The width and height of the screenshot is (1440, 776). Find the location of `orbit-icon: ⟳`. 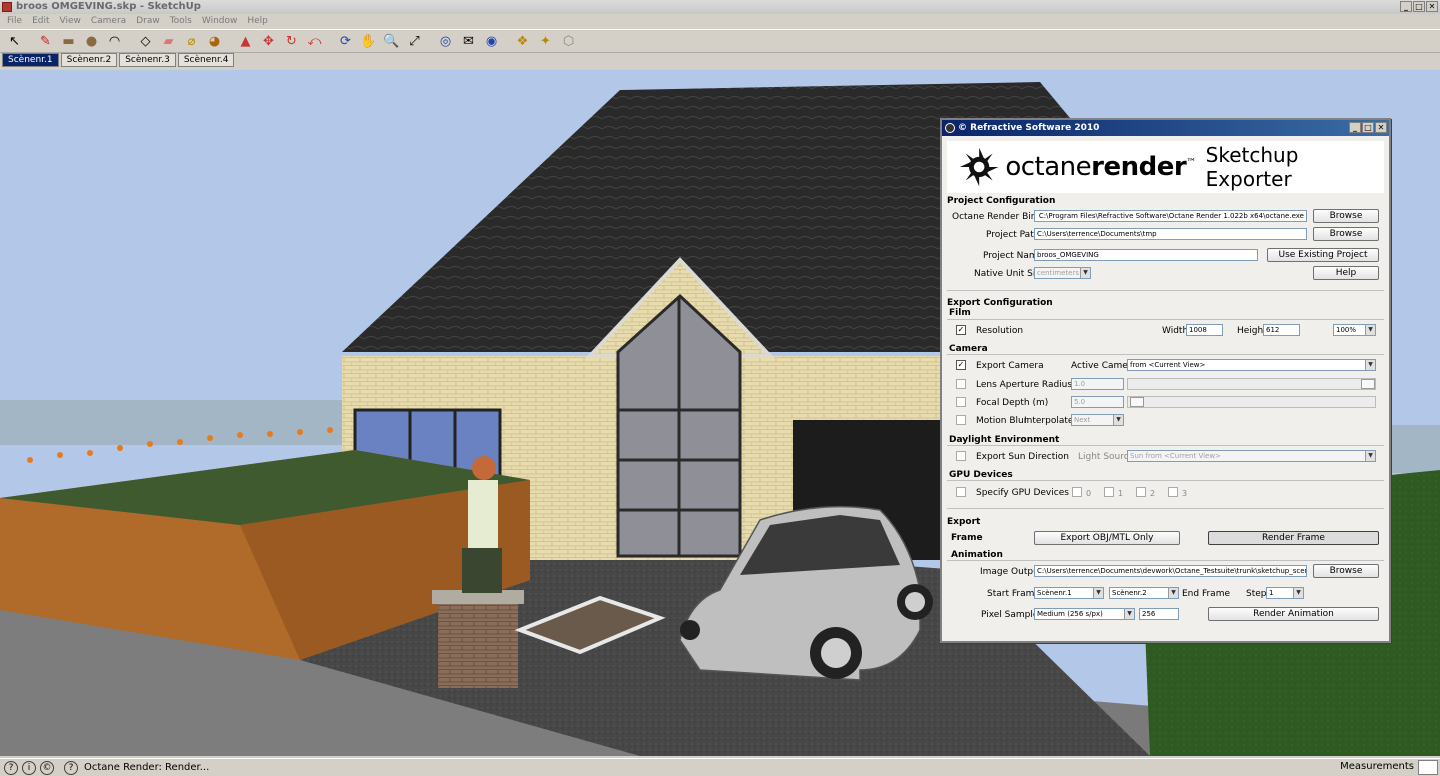

orbit-icon: ⟳ is located at coordinates (345, 41).